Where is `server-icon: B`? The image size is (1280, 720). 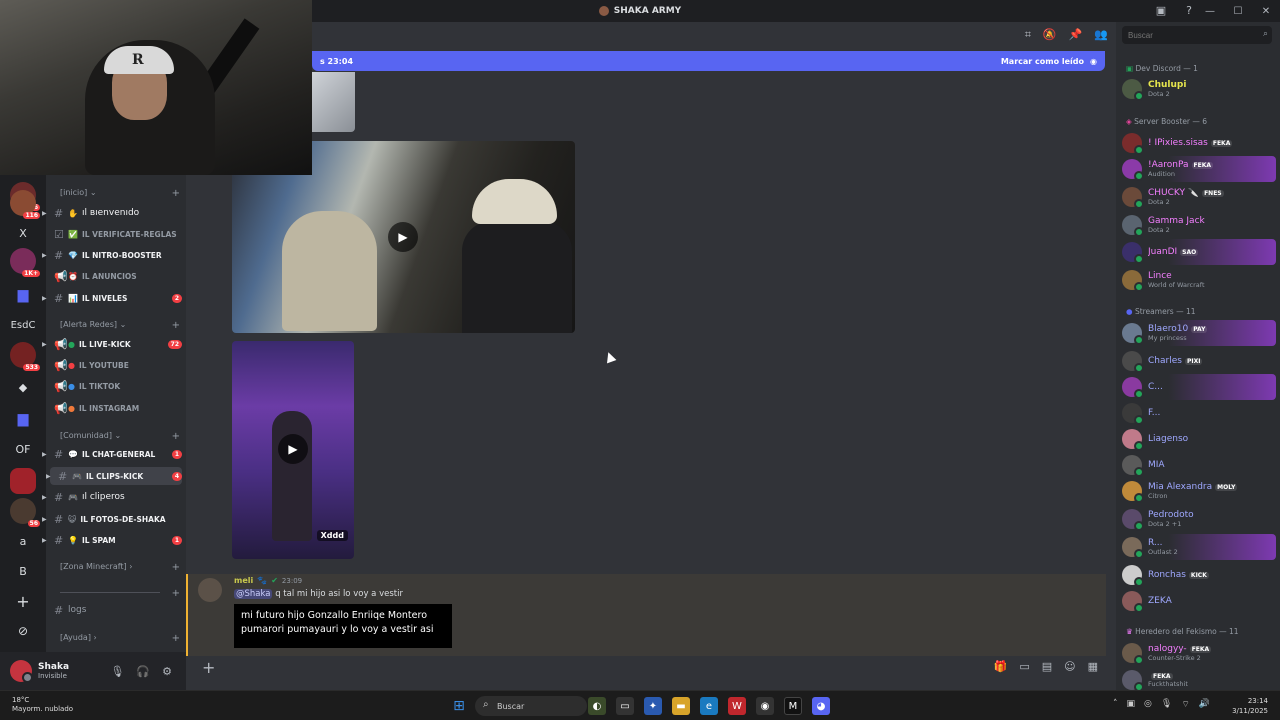 server-icon: B is located at coordinates (23, 571).